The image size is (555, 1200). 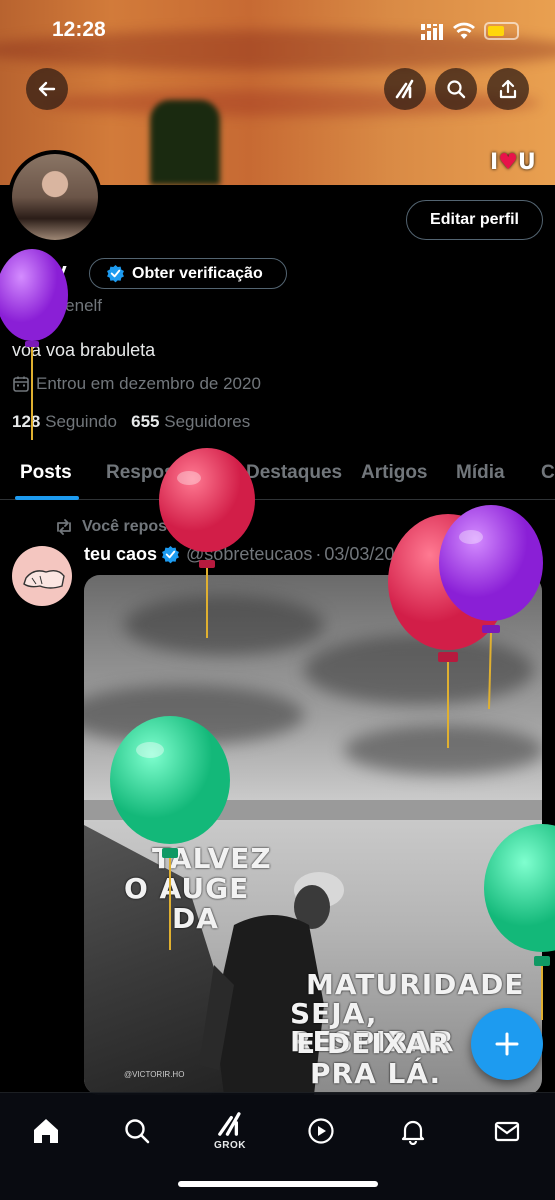 I want to click on sticker-i-love-u: I♥U, so click(x=513, y=162).